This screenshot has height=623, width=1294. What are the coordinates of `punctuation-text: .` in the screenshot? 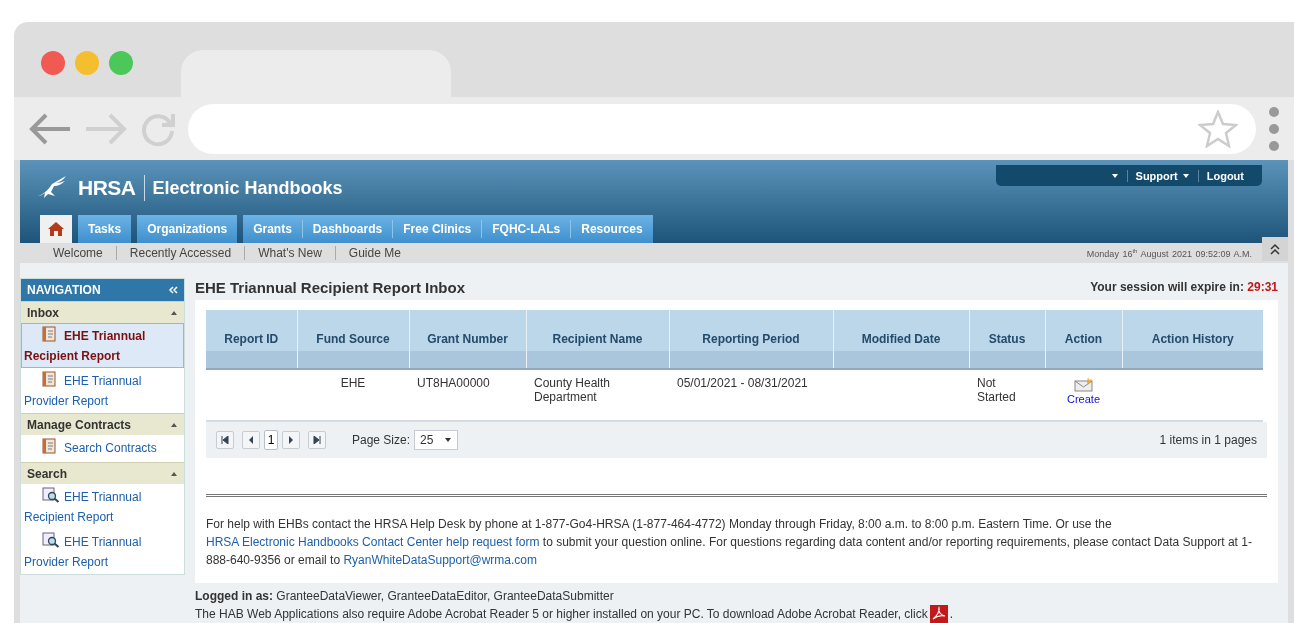 It's located at (951, 614).